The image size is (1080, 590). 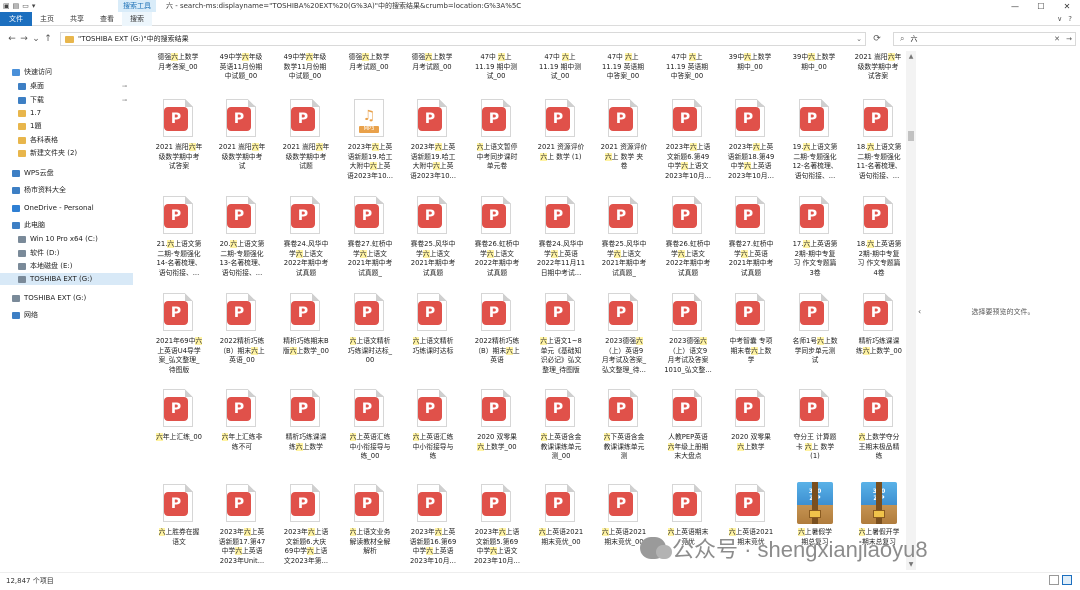 What do you see at coordinates (560, 339) in the screenshot?
I see `file-tile: P 六上语文1~8 单元《基础知 识必记》弘文 整理_待图版` at bounding box center [560, 339].